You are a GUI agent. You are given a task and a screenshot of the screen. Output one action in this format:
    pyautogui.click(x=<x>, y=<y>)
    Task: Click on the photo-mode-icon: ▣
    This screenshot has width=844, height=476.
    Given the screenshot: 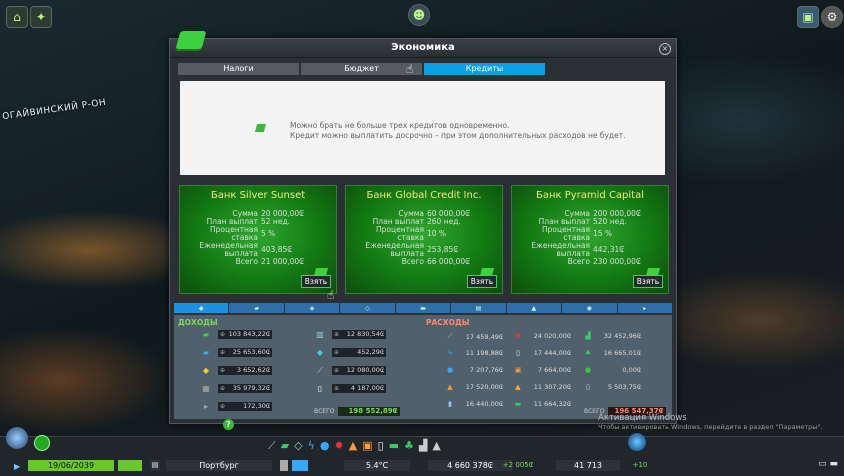 What is the action you would take?
    pyautogui.click(x=808, y=17)
    